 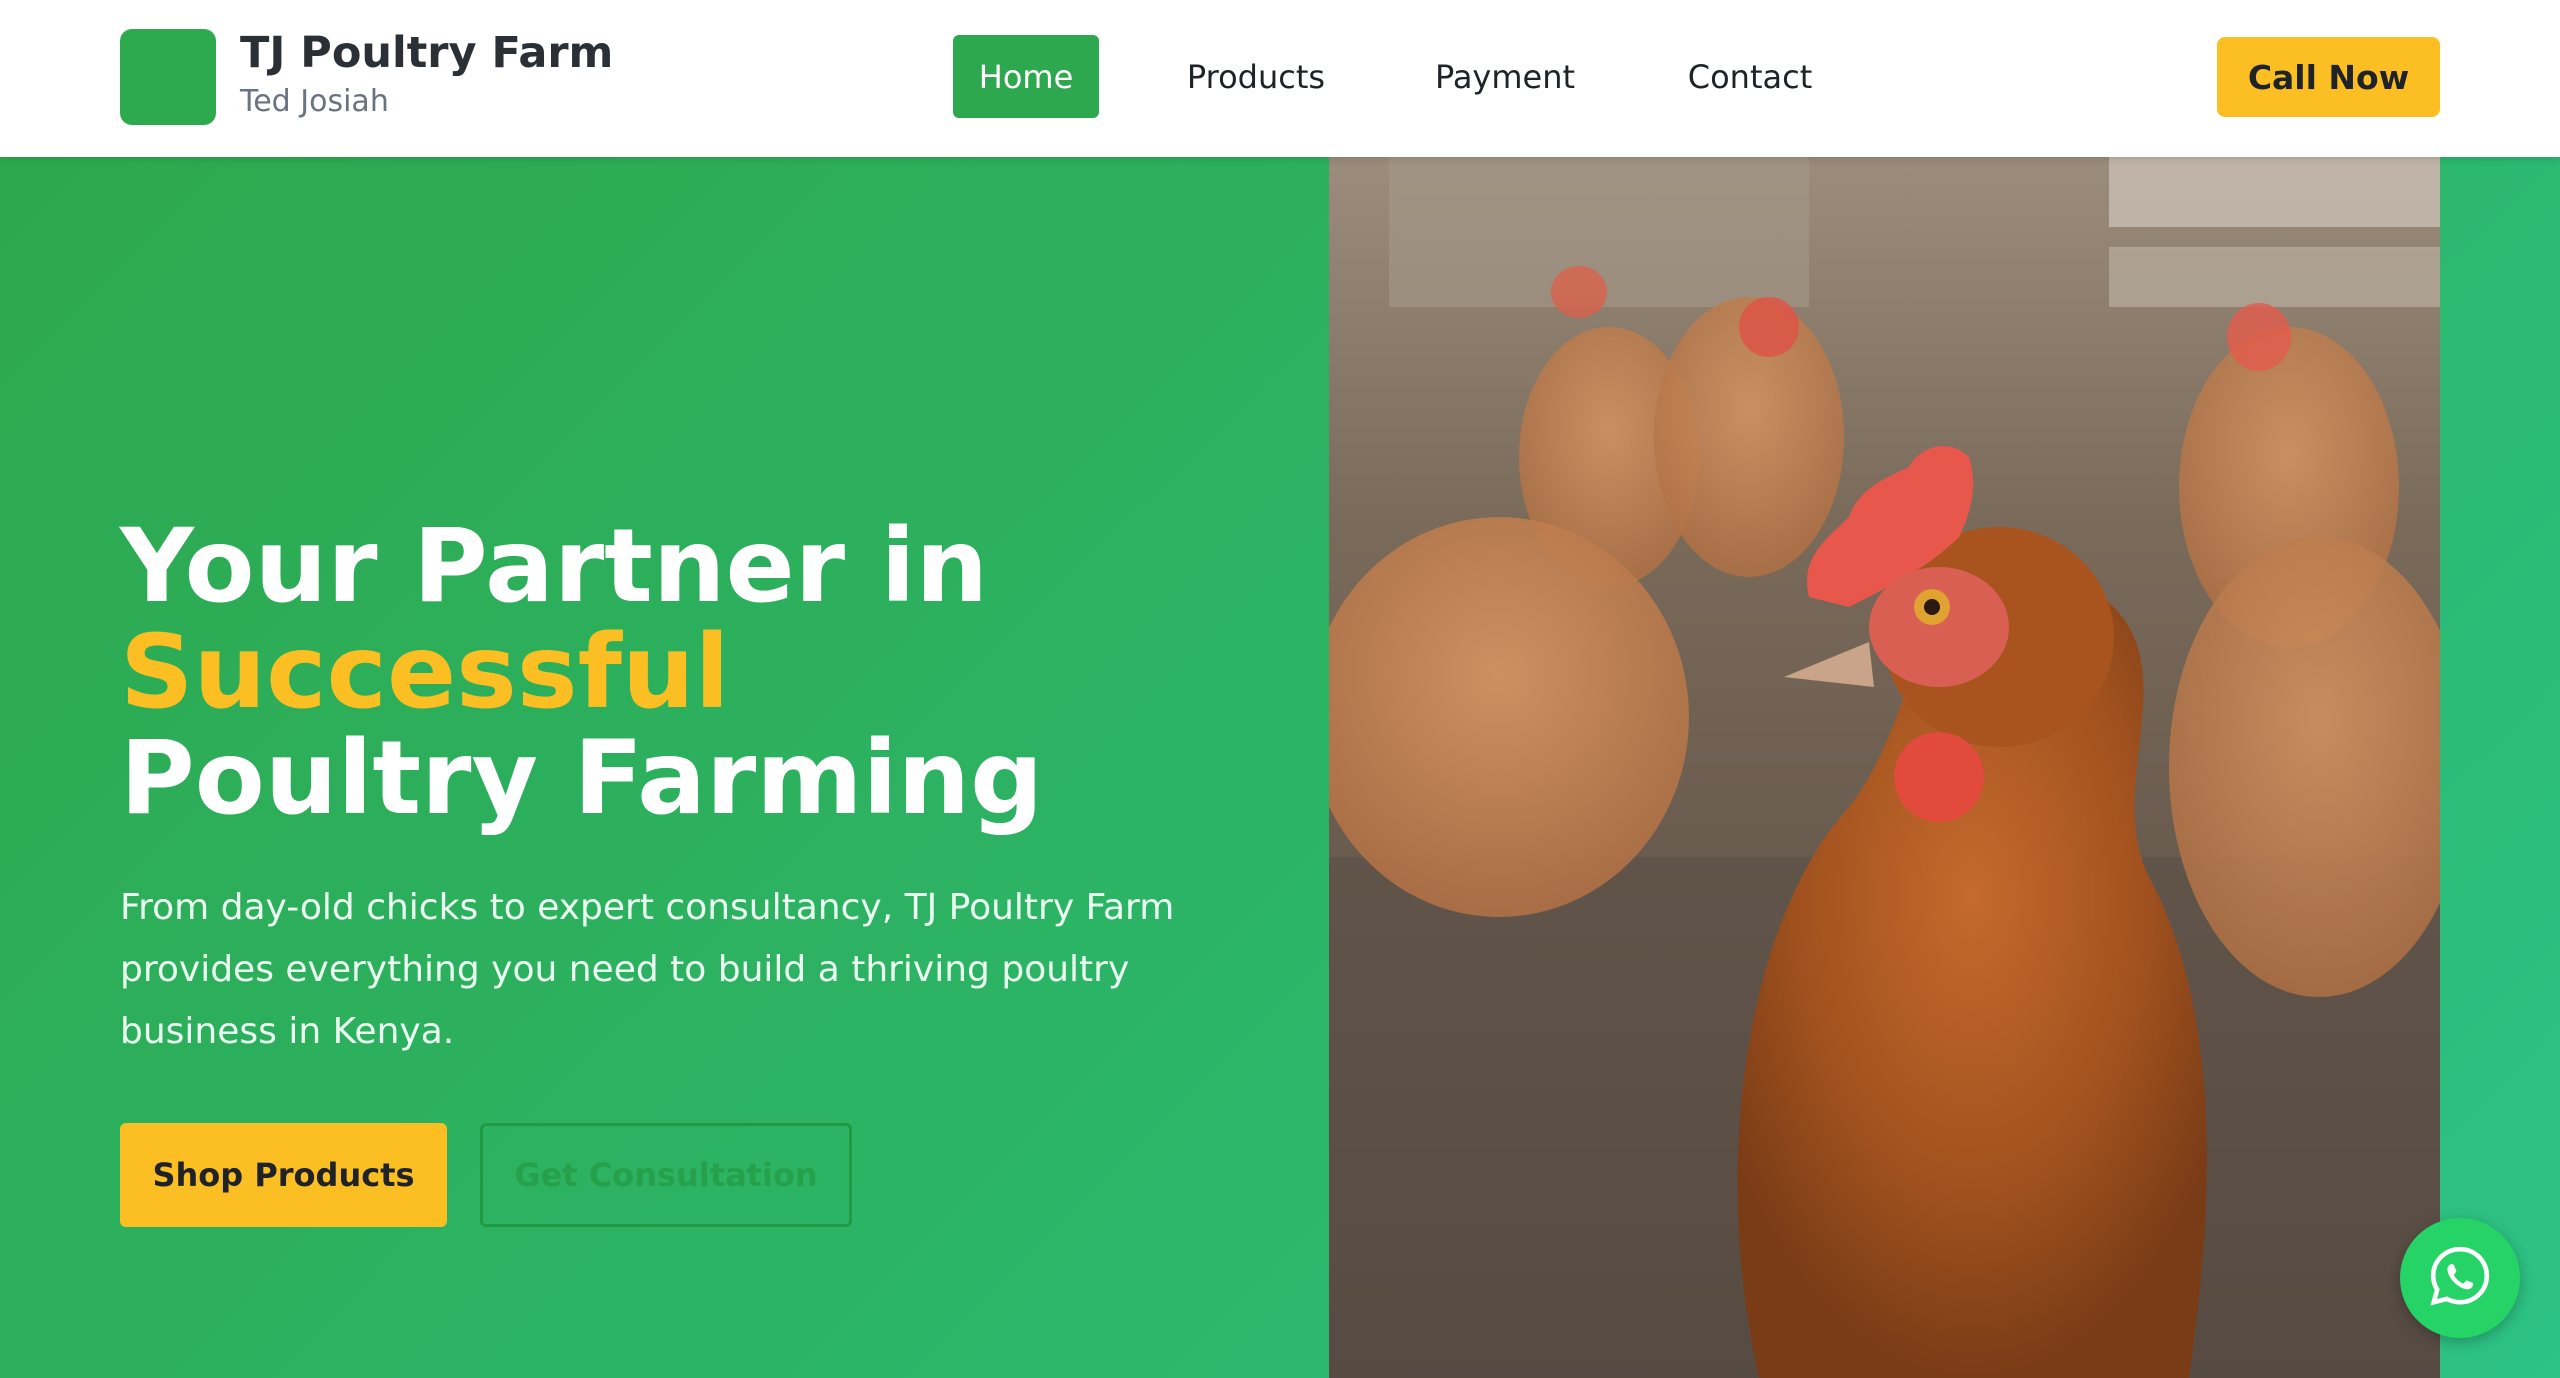 I want to click on hero-title-line1: Your Partner in, so click(x=554, y=566).